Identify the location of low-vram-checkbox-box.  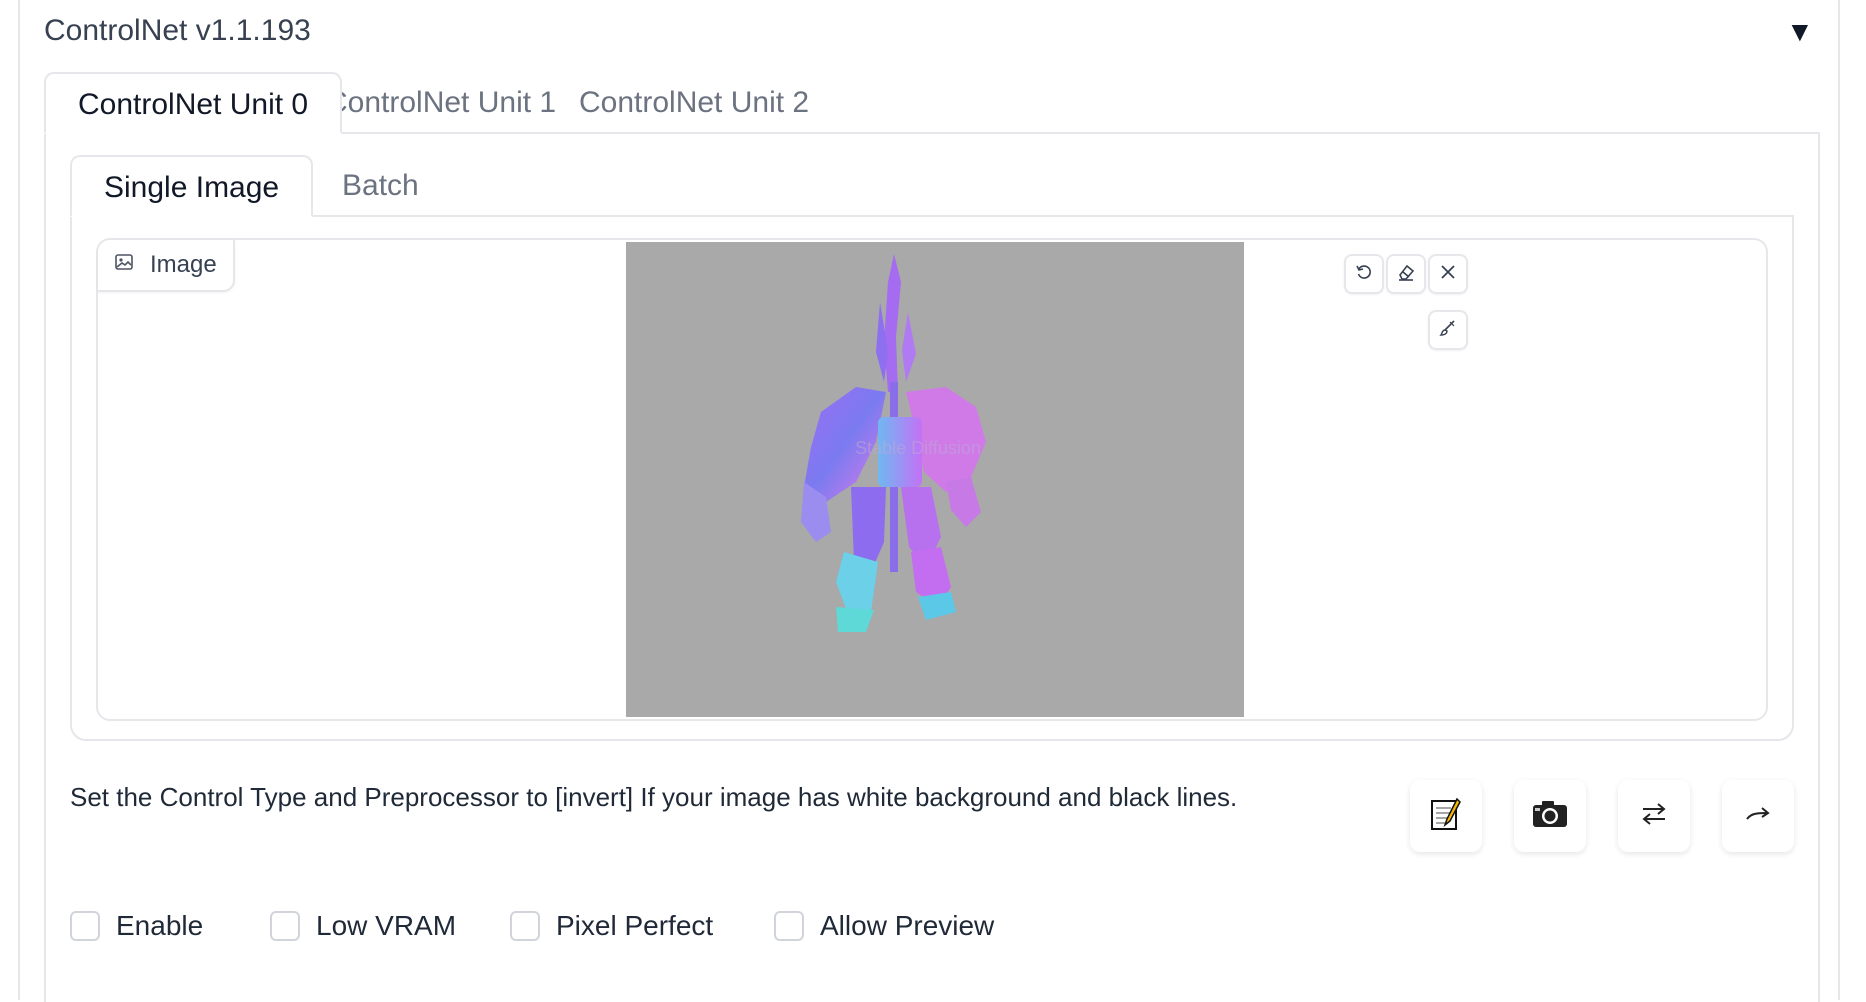
(285, 926).